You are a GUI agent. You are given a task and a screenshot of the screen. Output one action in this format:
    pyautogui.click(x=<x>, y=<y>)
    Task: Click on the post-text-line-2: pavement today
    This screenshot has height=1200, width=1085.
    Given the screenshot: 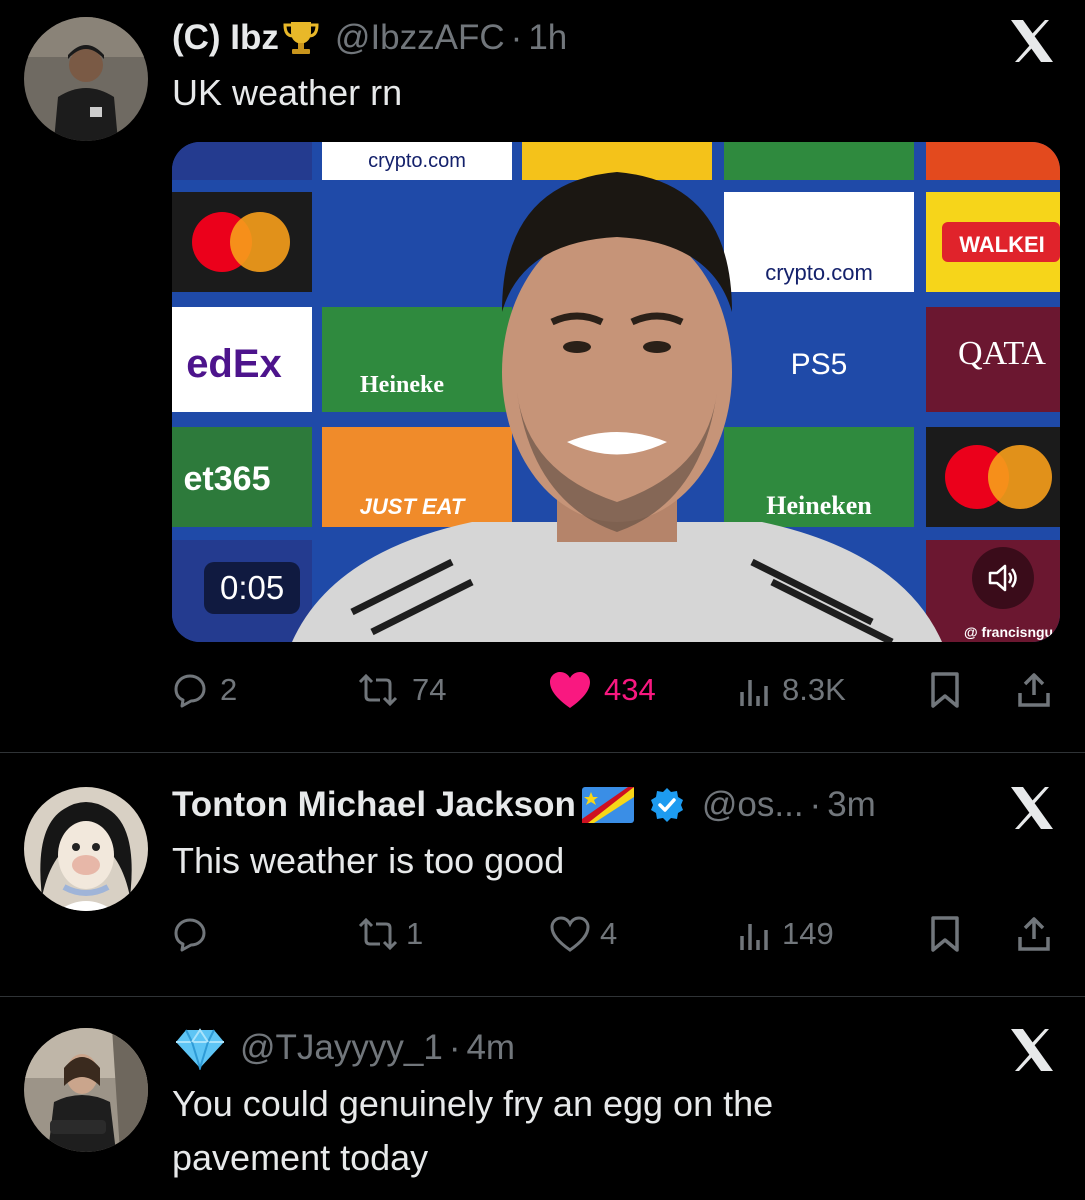 What is the action you would take?
    pyautogui.click(x=300, y=1157)
    